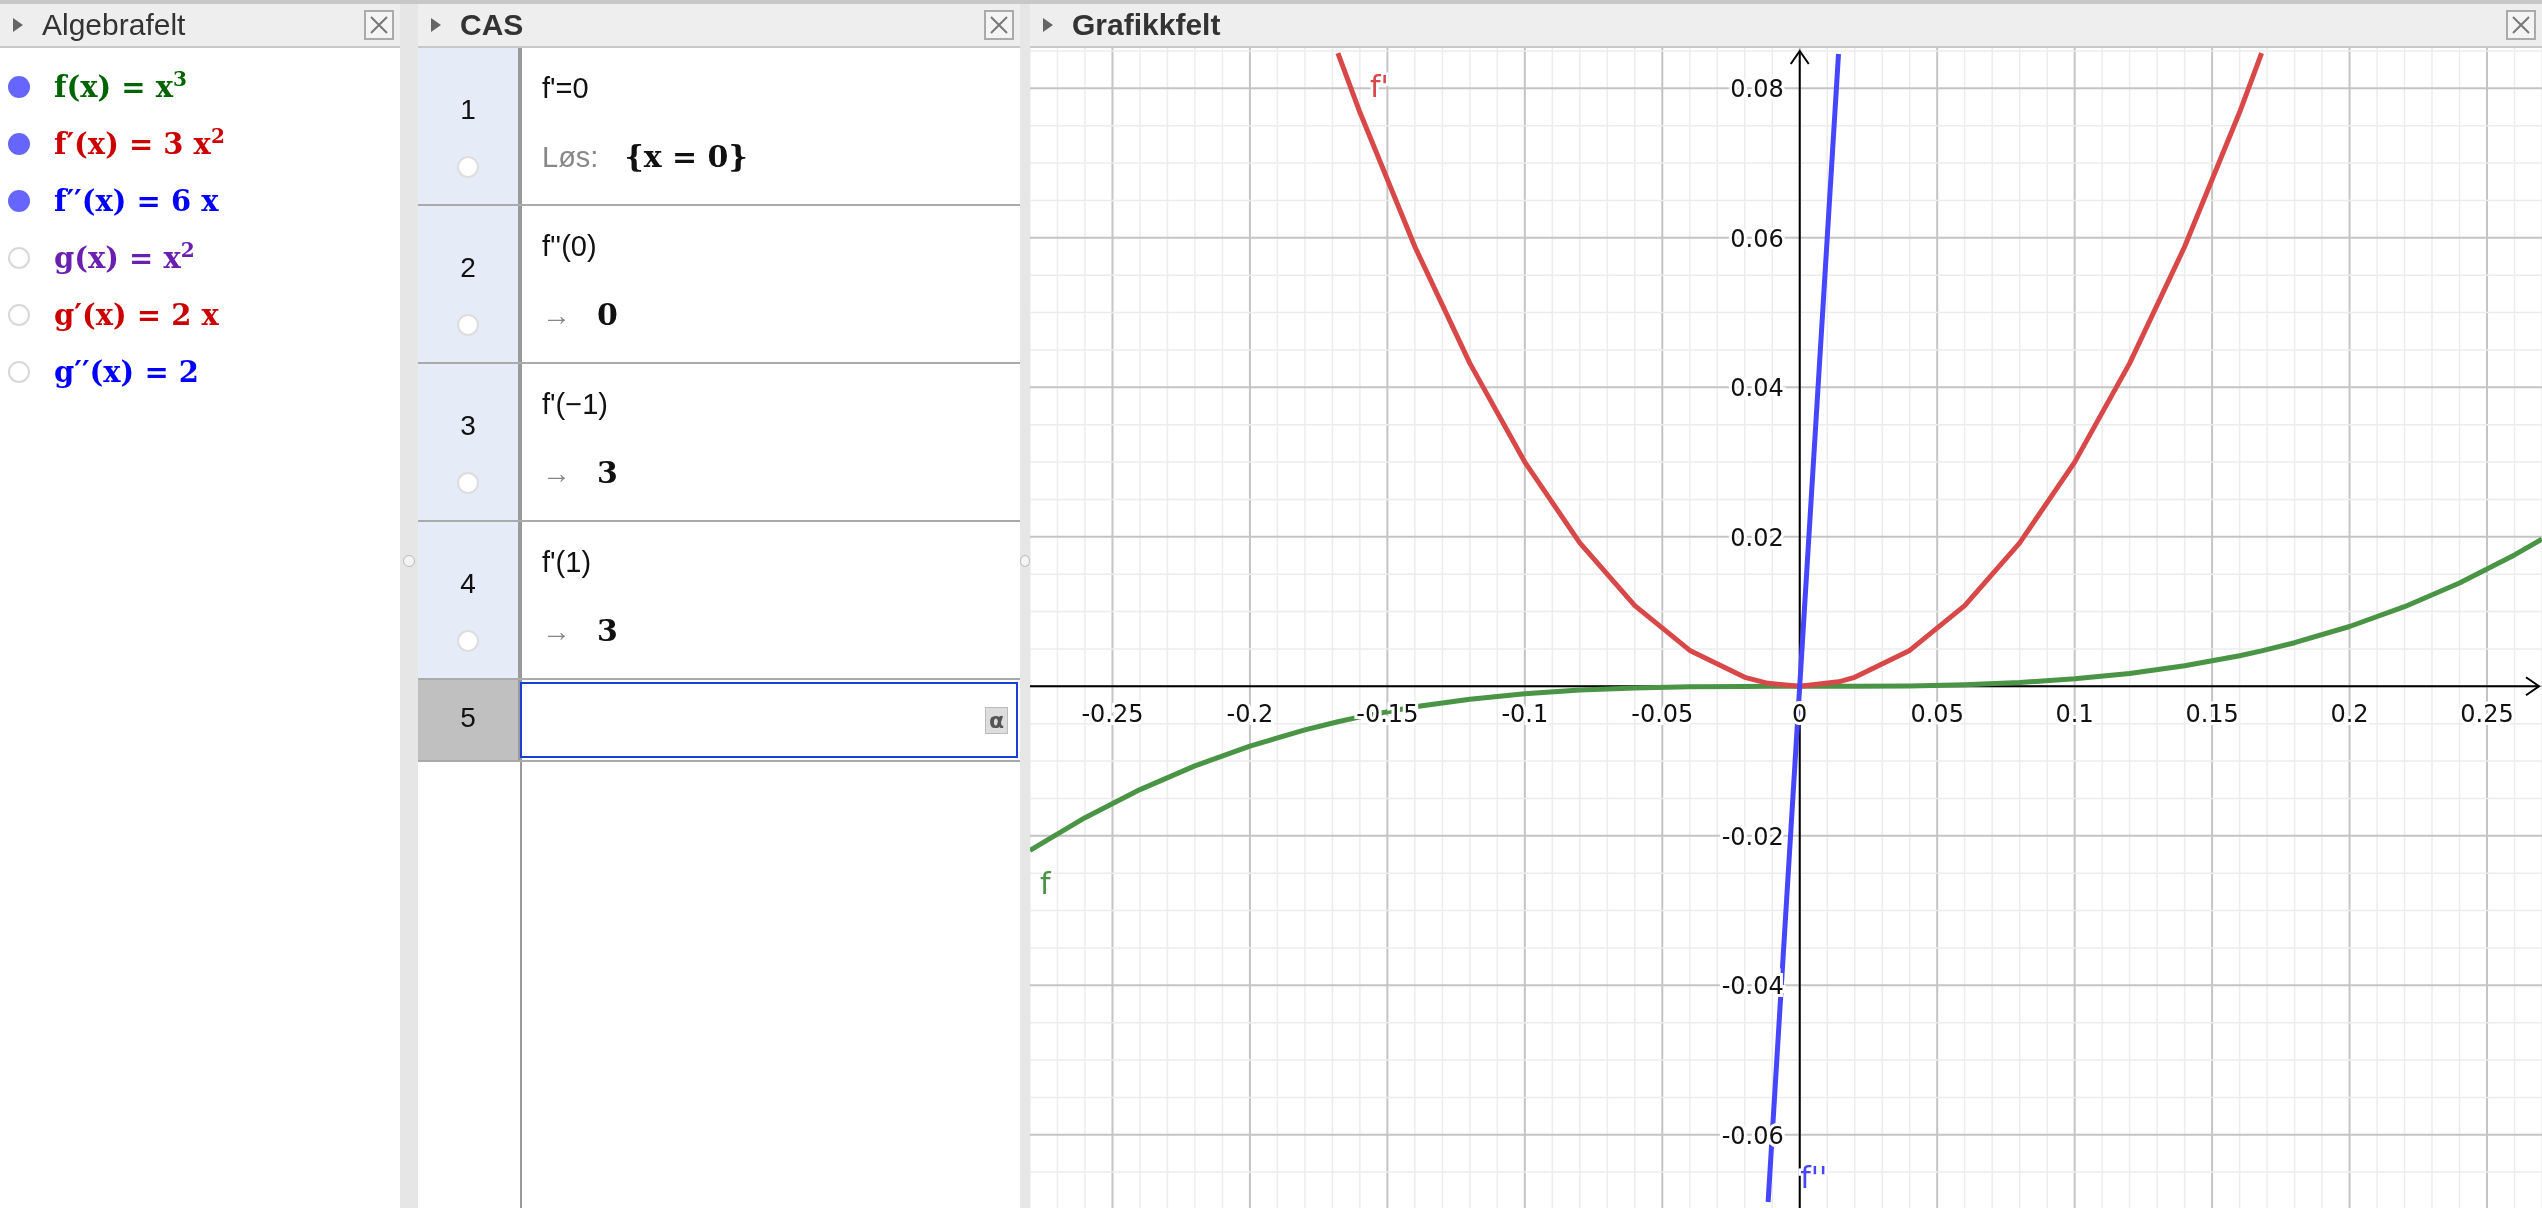 The image size is (2542, 1208). I want to click on function-formula: g′(x) = 2 x, so click(136, 314).